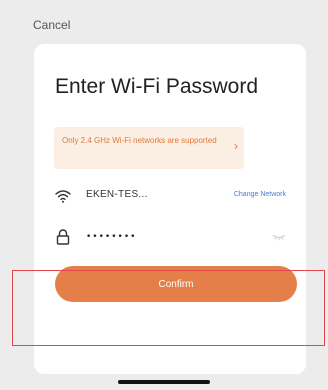 The height and width of the screenshot is (390, 328). Describe the element at coordinates (260, 194) in the screenshot. I see `change-network-link: Change Network` at that location.